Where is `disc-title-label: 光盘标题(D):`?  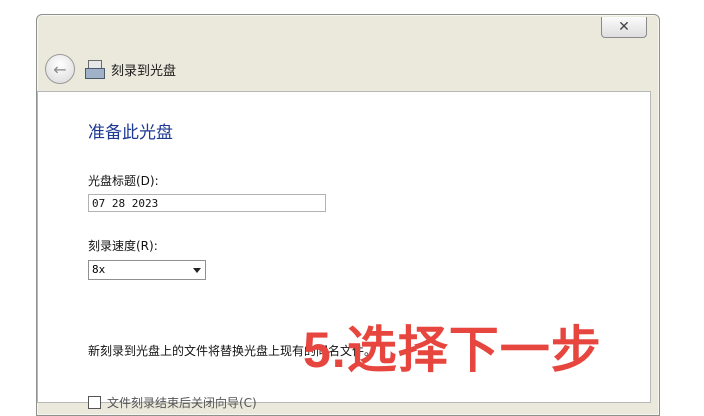 disc-title-label: 光盘标题(D): is located at coordinates (123, 181).